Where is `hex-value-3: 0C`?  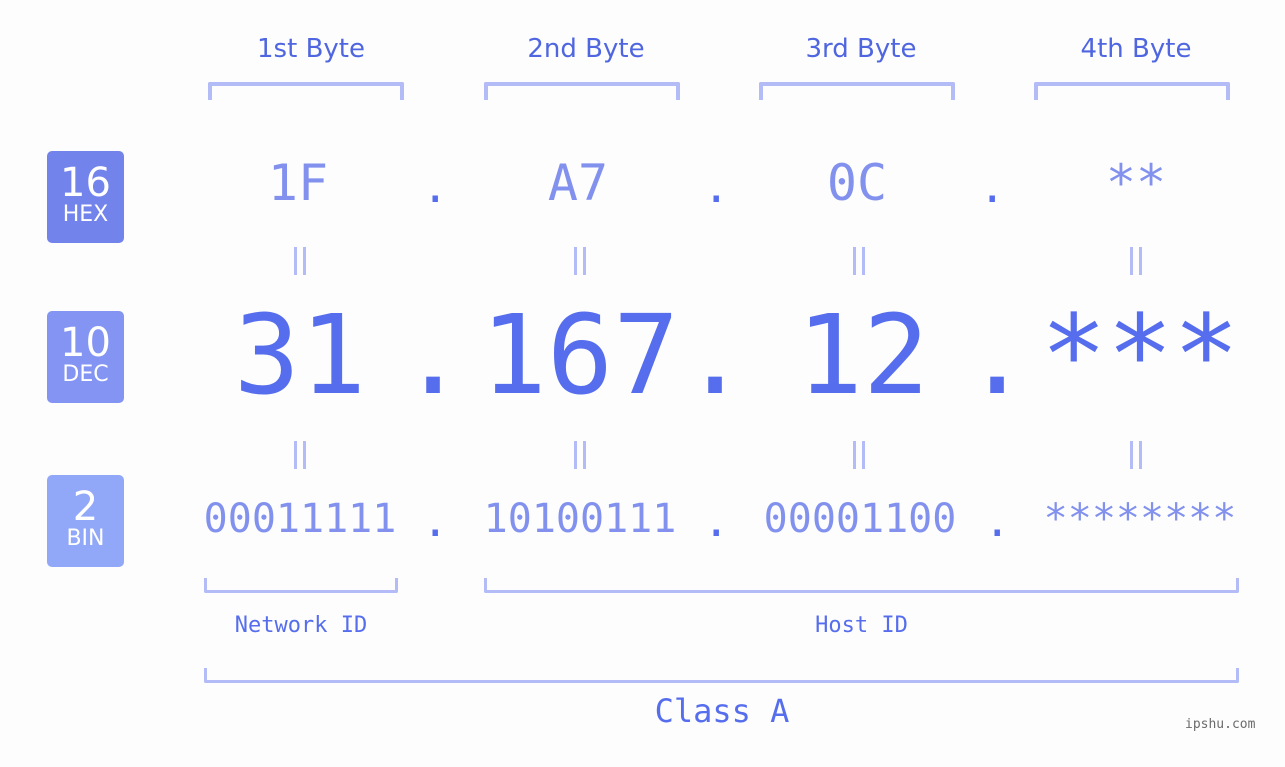 hex-value-3: 0C is located at coordinates (857, 183).